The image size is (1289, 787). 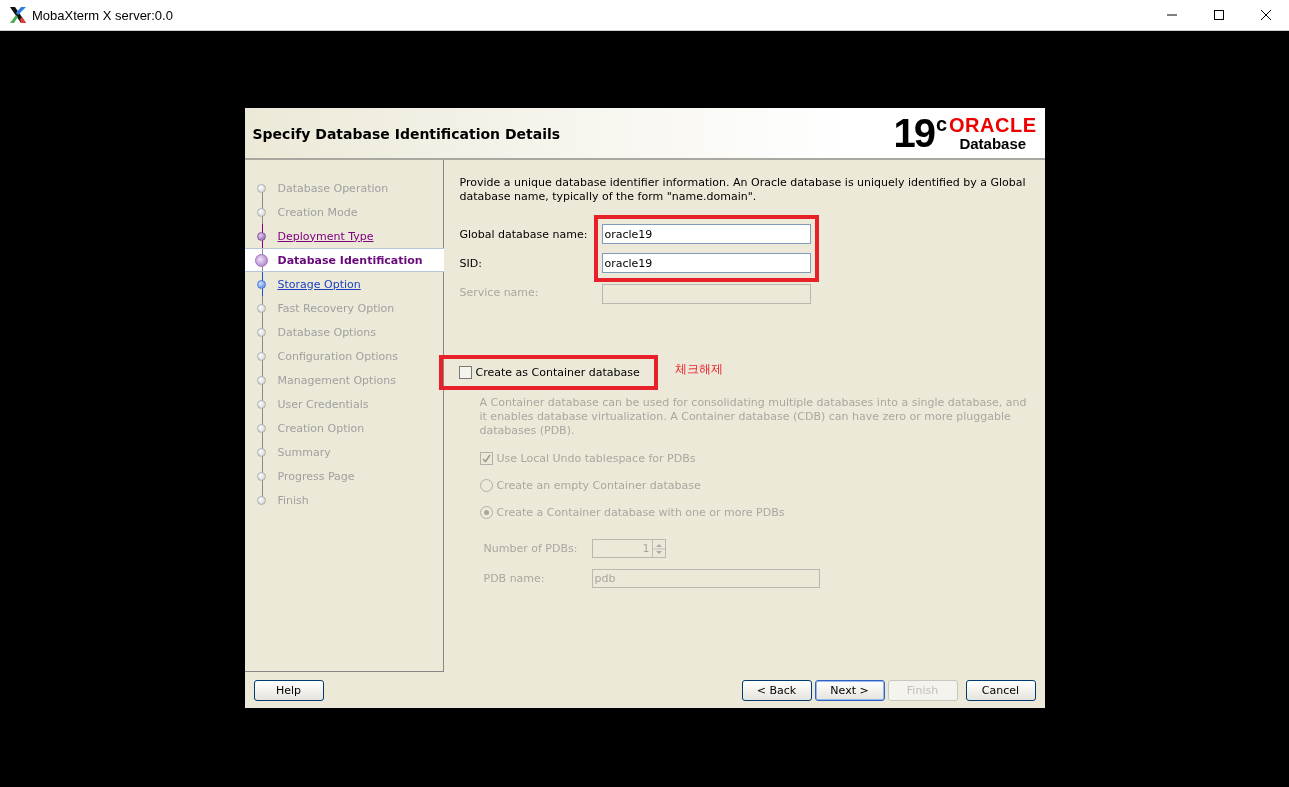 I want to click on description-text: A Container database can be used for consolidating multiple databases into a single database, and it enables database virtualization. A Container database (CDB) can have zero or more pluggable databases (PDB)., so click(x=753, y=417).